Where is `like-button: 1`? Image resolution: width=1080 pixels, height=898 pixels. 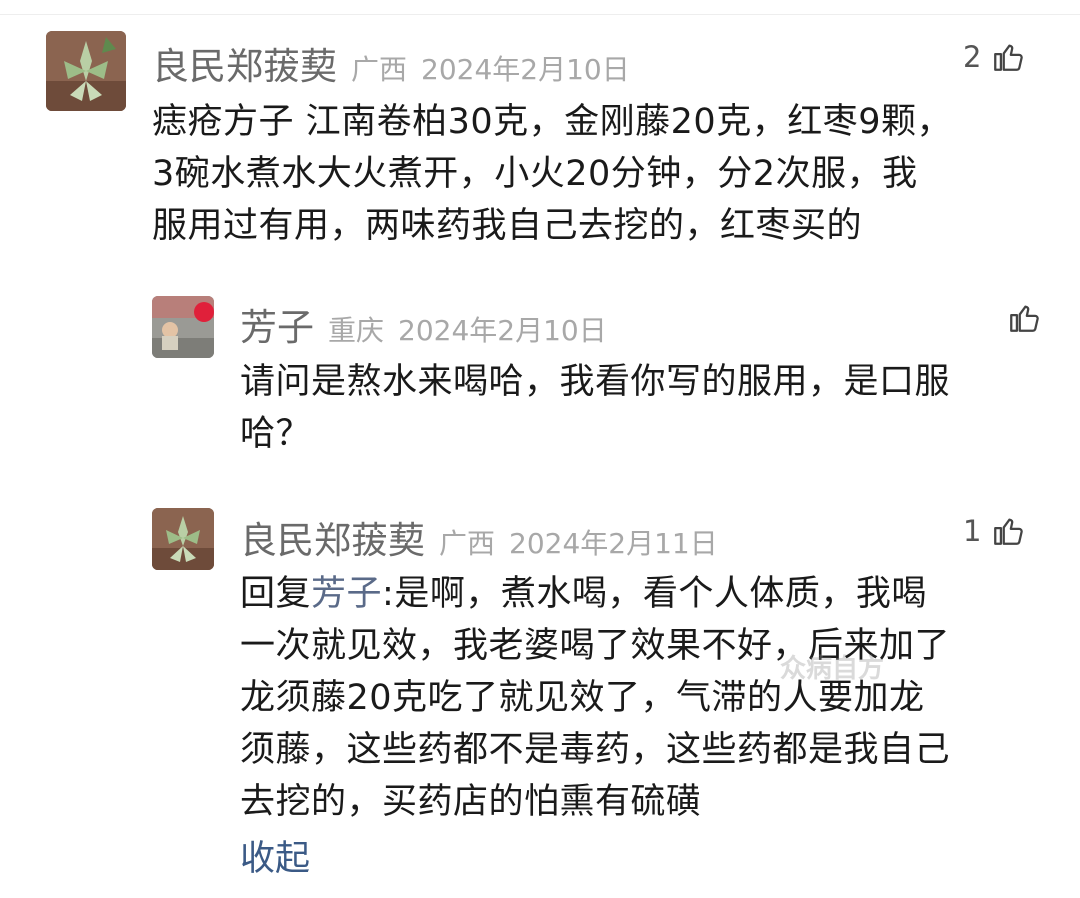 like-button: 1 is located at coordinates (994, 531).